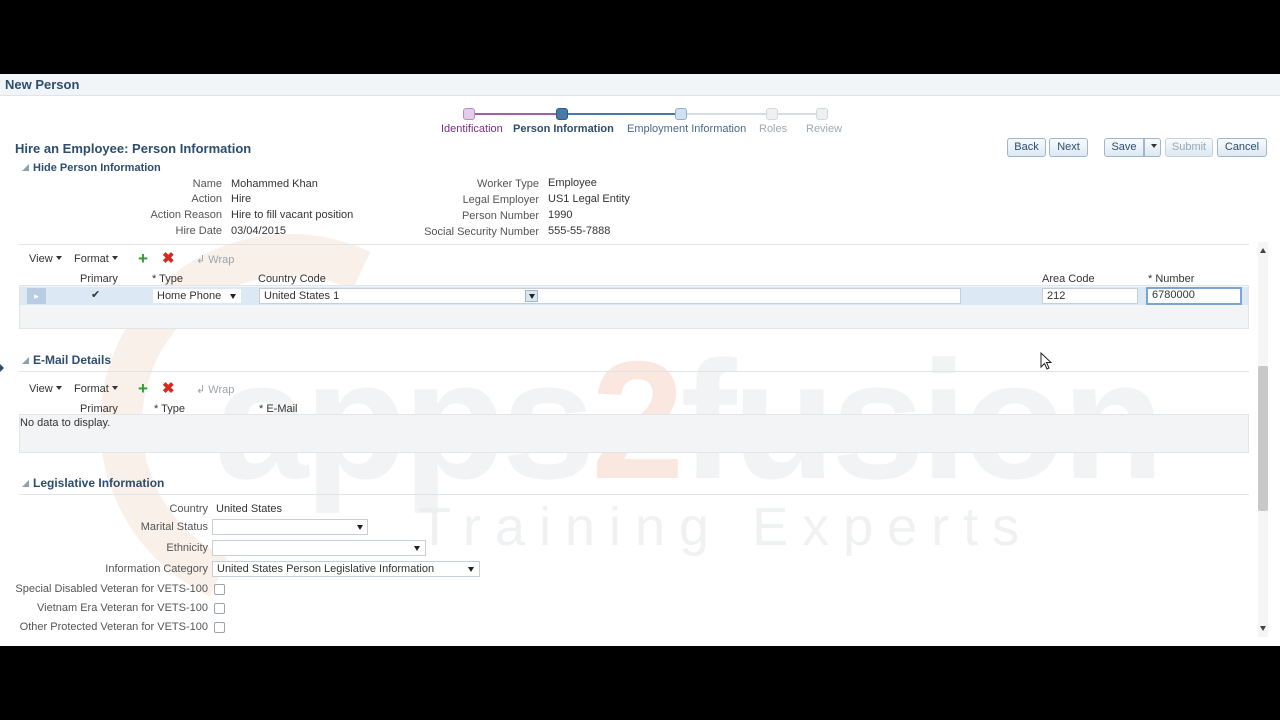  What do you see at coordinates (1124, 147) in the screenshot?
I see `save-button: Save` at bounding box center [1124, 147].